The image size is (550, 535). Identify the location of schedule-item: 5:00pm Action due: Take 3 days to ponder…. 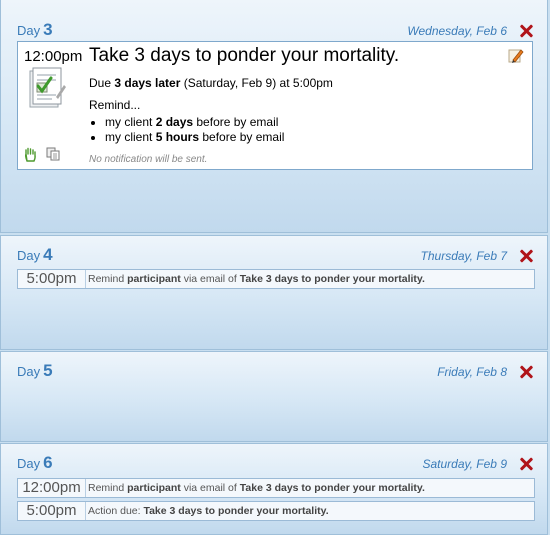
(276, 511).